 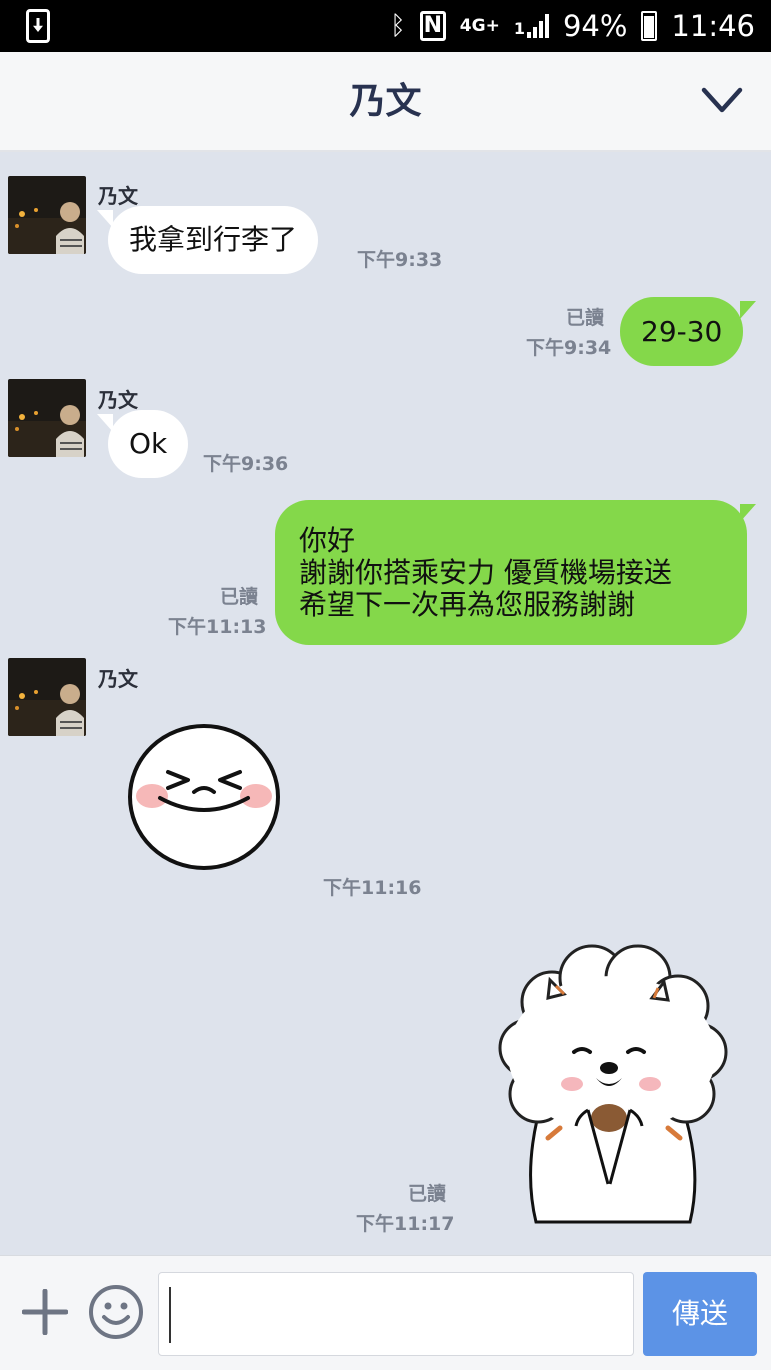 What do you see at coordinates (722, 100) in the screenshot?
I see `chevron-down-icon` at bounding box center [722, 100].